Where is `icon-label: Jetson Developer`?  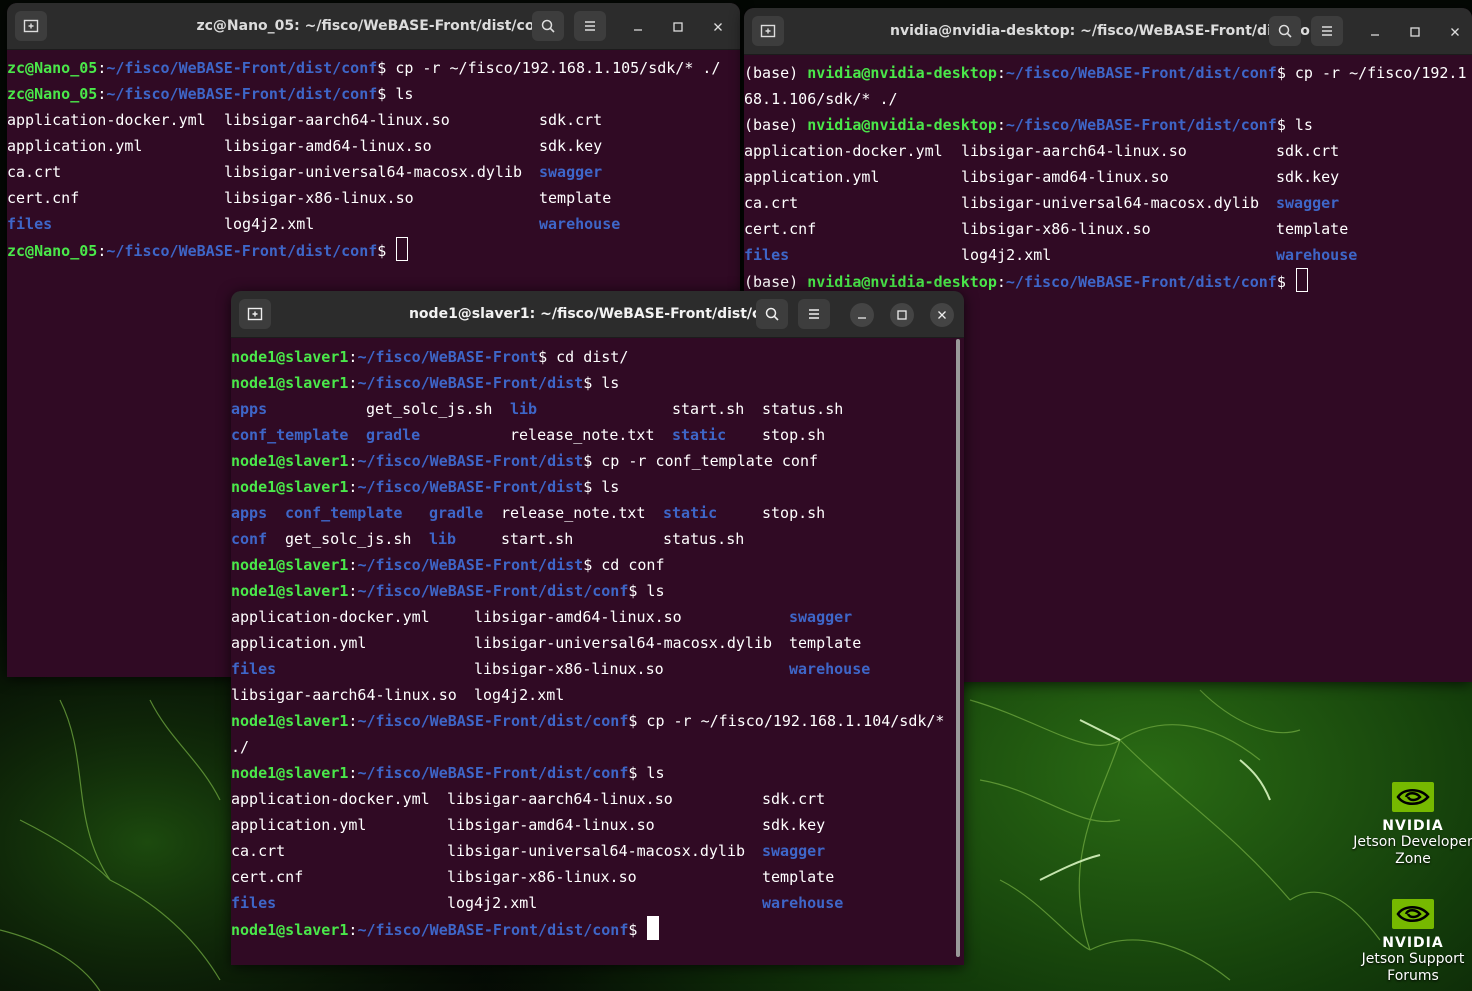 icon-label: Jetson Developer is located at coordinates (1412, 842).